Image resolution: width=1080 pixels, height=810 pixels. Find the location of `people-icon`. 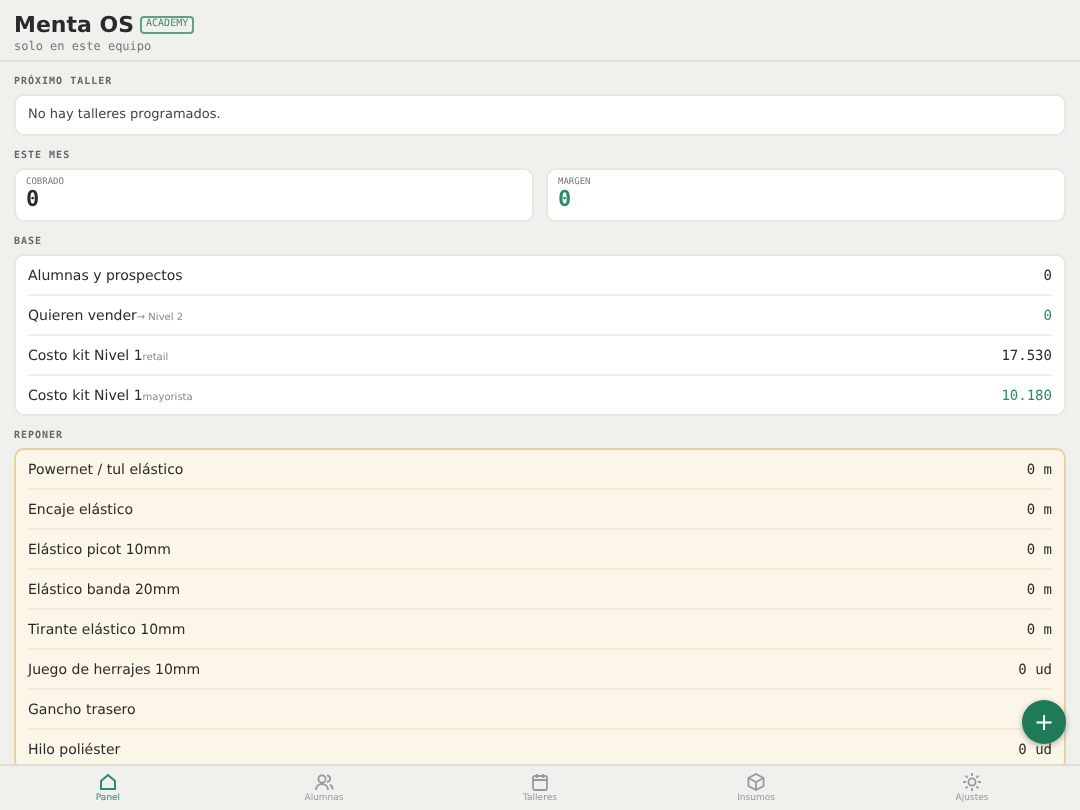

people-icon is located at coordinates (324, 782).